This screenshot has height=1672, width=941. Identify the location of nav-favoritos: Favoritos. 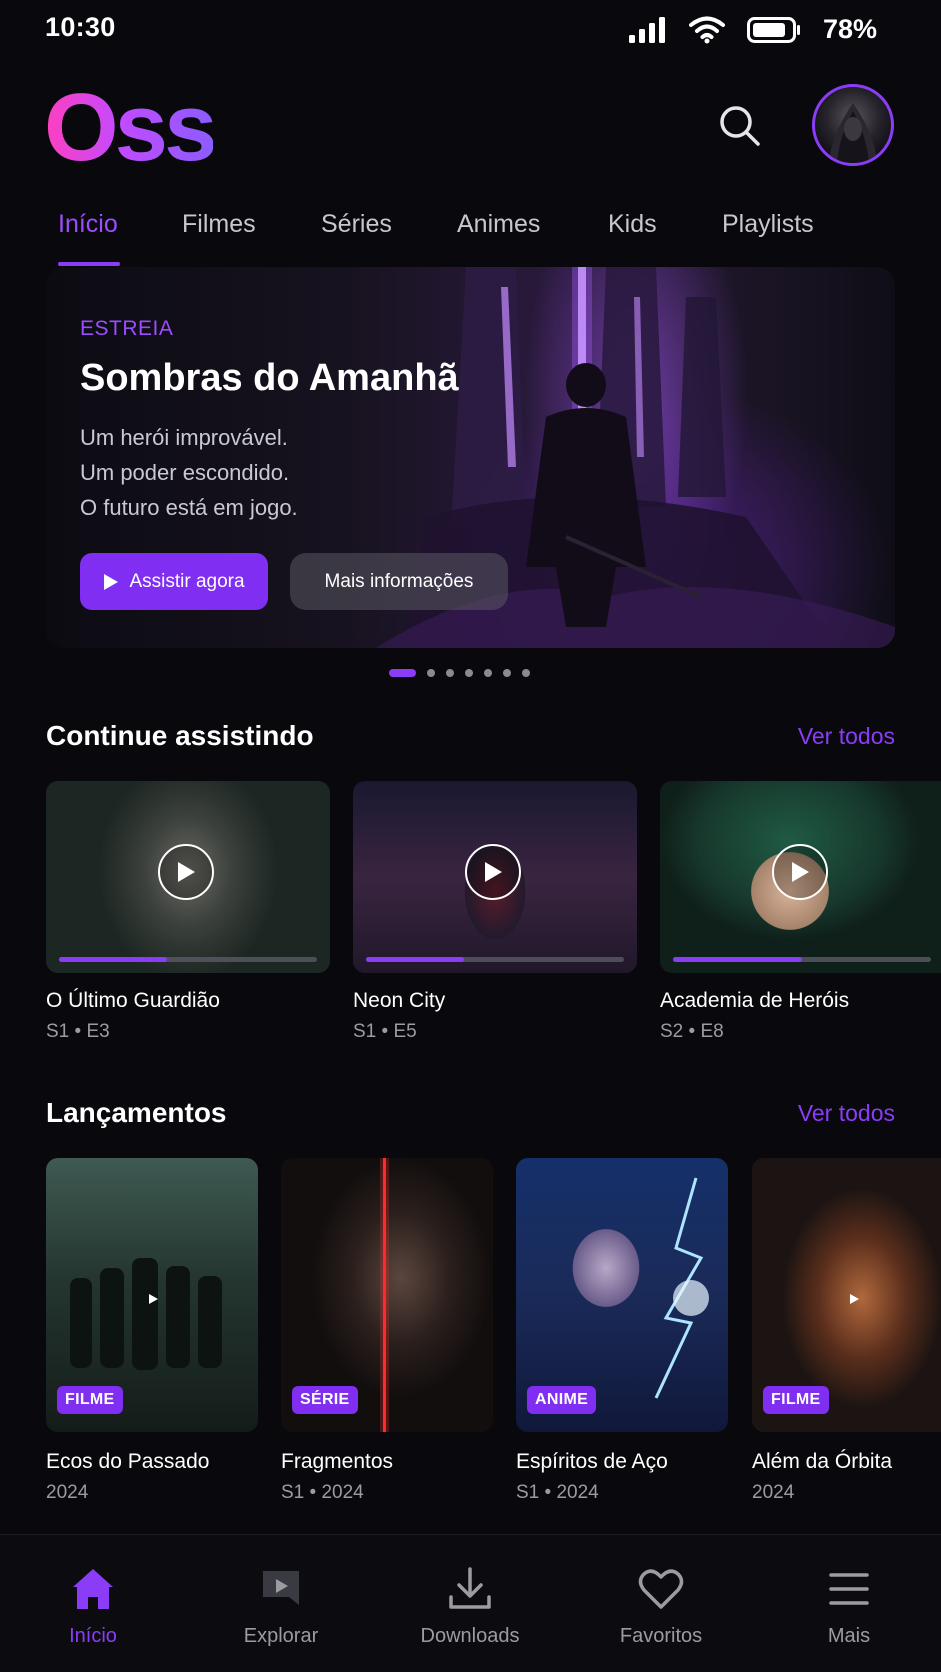
(661, 1606).